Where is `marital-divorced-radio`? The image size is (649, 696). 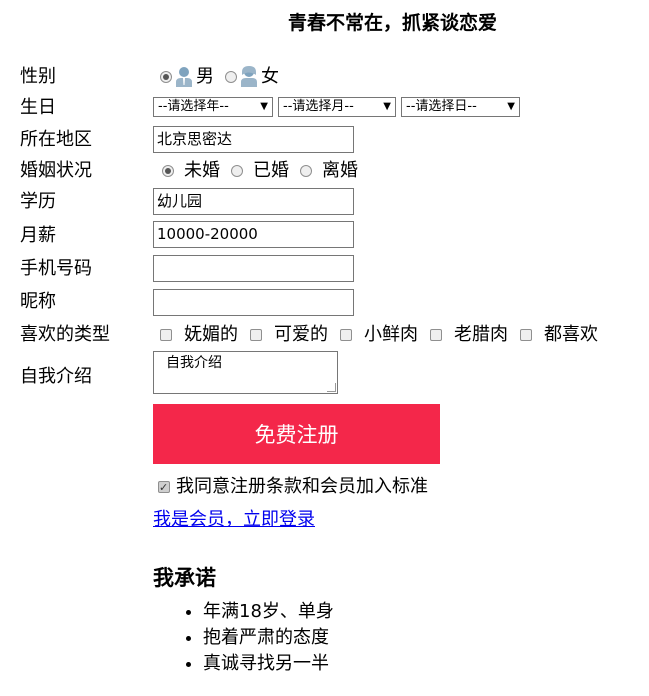 marital-divorced-radio is located at coordinates (306, 171).